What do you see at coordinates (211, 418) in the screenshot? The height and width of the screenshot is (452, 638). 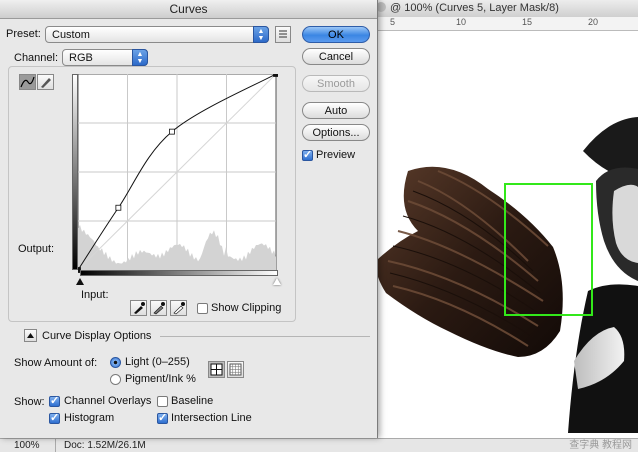 I see `intersection-line-label: Intersection Line` at bounding box center [211, 418].